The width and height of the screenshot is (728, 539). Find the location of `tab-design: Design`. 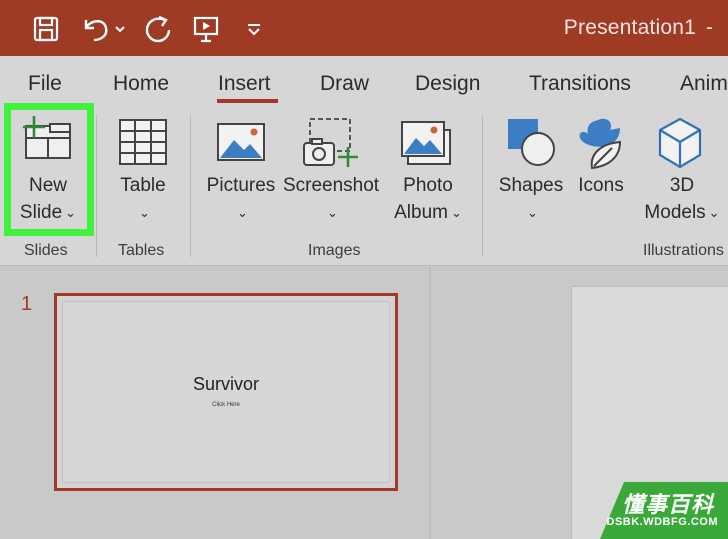

tab-design: Design is located at coordinates (447, 84).